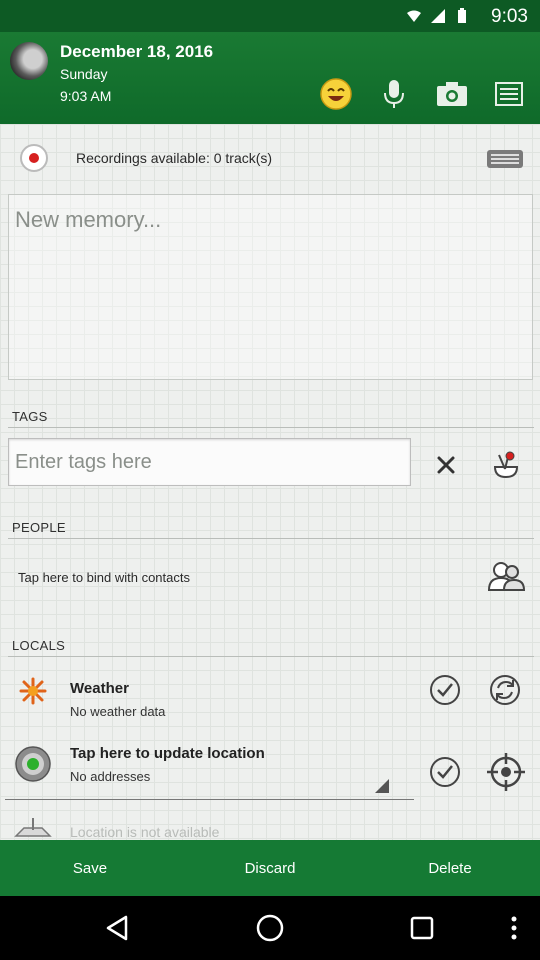  Describe the element at coordinates (382, 786) in the screenshot. I see `dropdown-corner-icon` at that location.